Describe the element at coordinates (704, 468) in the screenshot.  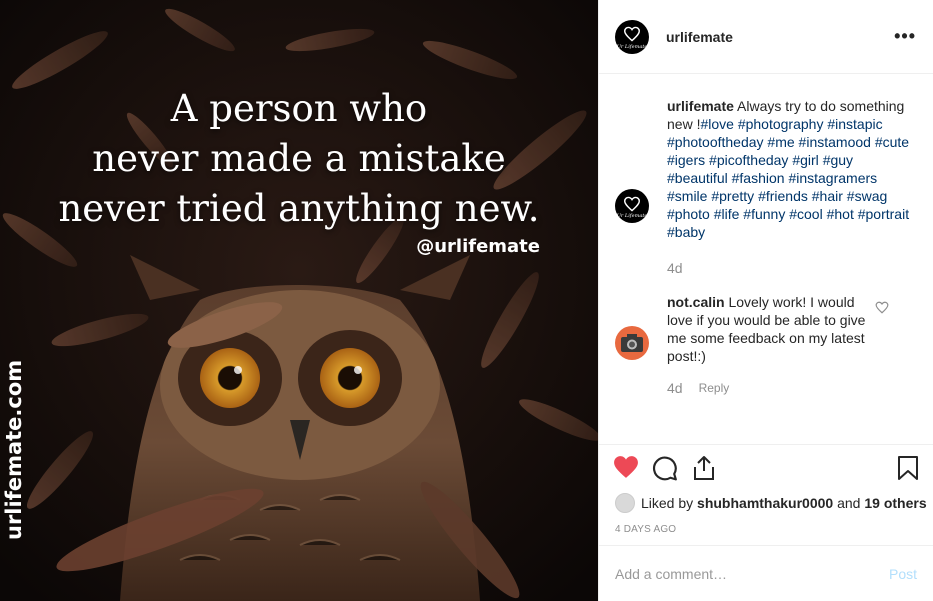
I see `share-icon` at that location.